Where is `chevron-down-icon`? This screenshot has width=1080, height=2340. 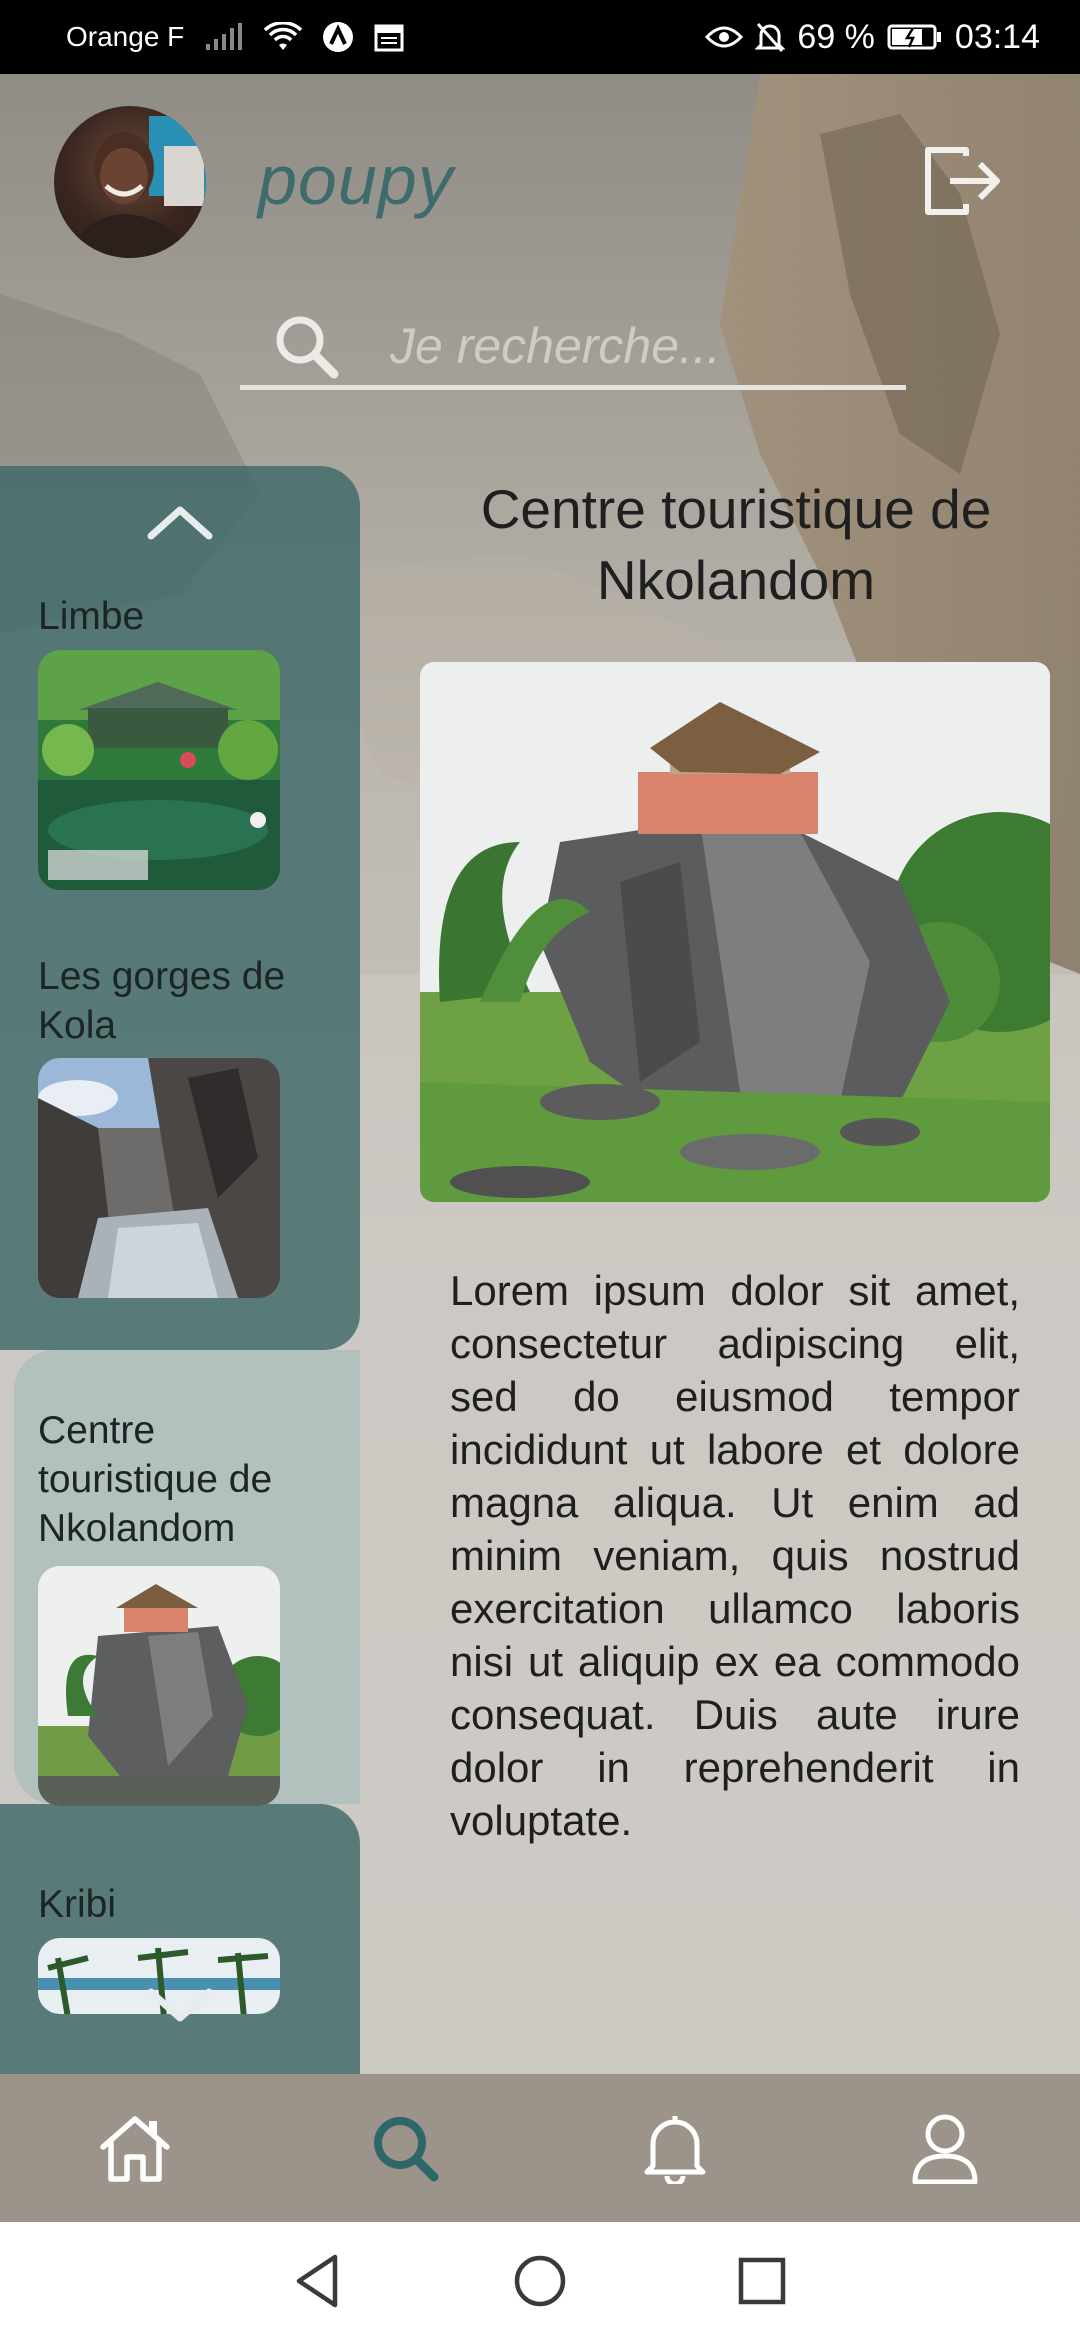
chevron-down-icon is located at coordinates (180, 2006).